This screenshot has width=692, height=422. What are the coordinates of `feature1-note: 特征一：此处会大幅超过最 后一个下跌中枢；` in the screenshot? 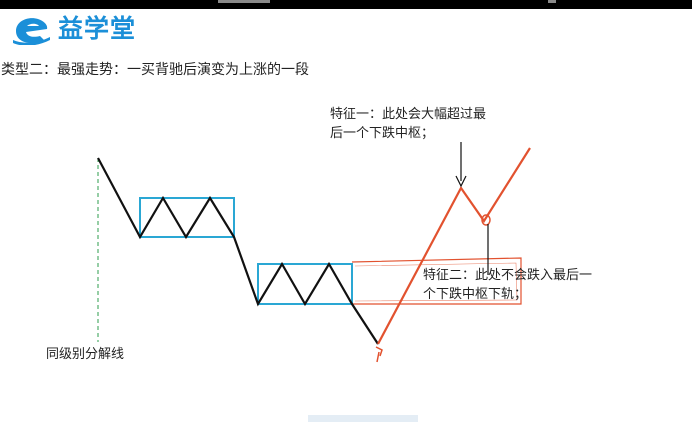 It's located at (408, 124).